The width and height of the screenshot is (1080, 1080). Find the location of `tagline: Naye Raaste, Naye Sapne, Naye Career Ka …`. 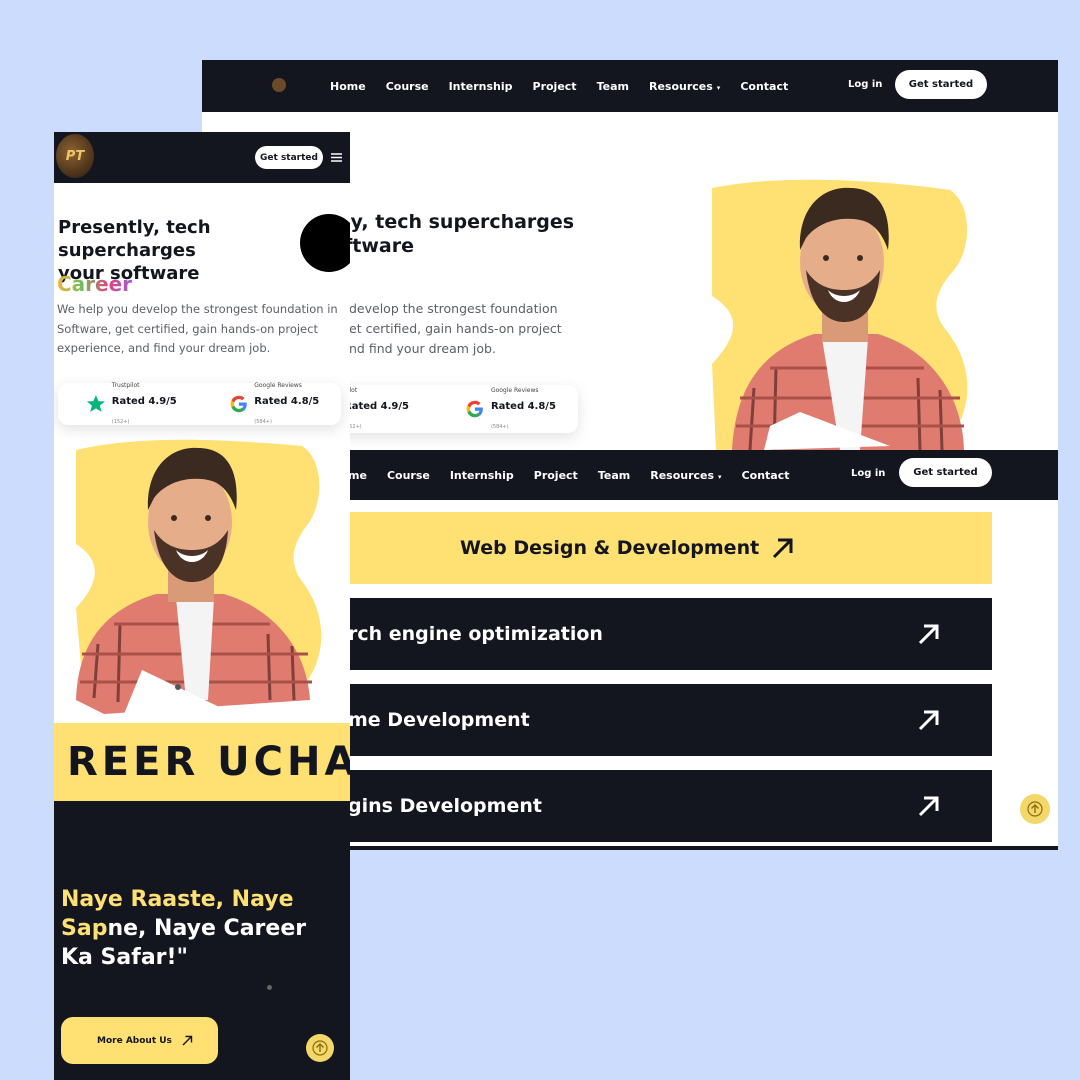

tagline: Naye Raaste, Naye Sapne, Naye Career Ka … is located at coordinates (183, 928).